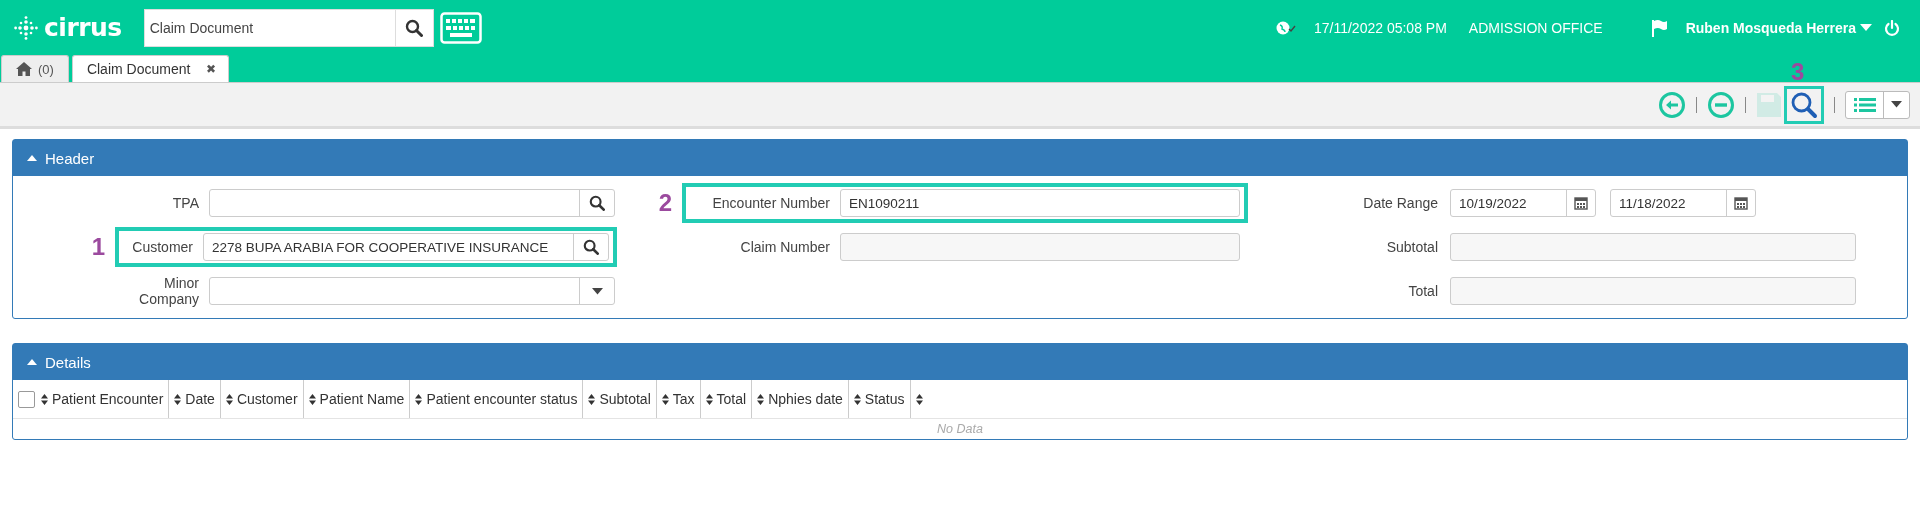  I want to click on lookup-field, so click(412, 203).